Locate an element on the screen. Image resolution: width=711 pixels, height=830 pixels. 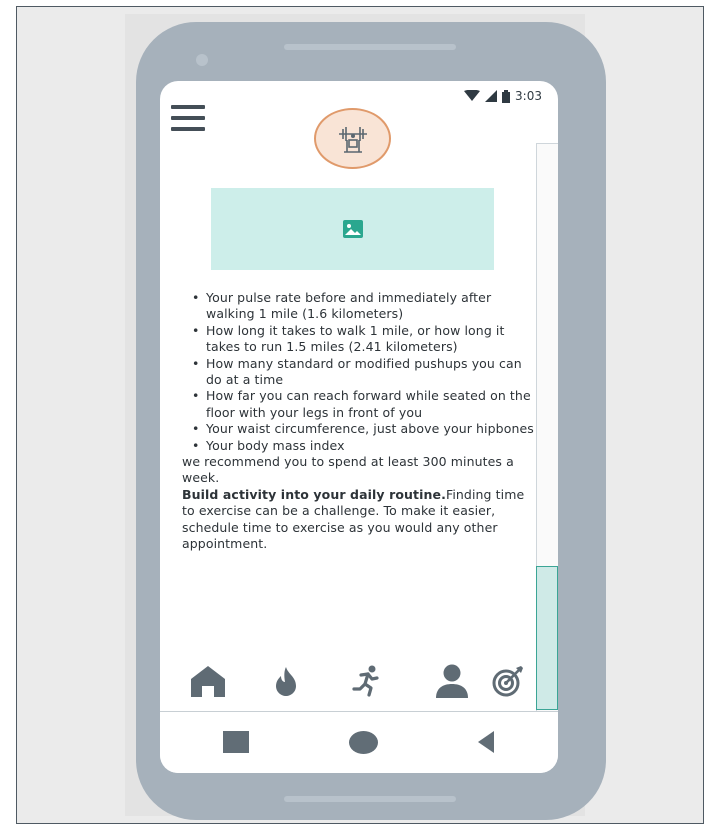
scrollbar-thumb is located at coordinates (547, 638).